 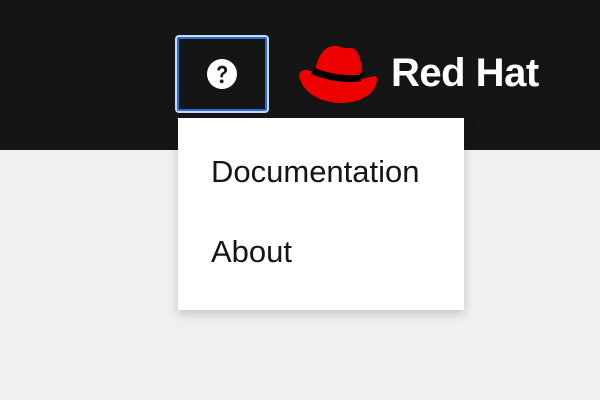 What do you see at coordinates (465, 72) in the screenshot?
I see `brand-name: Red Hat` at bounding box center [465, 72].